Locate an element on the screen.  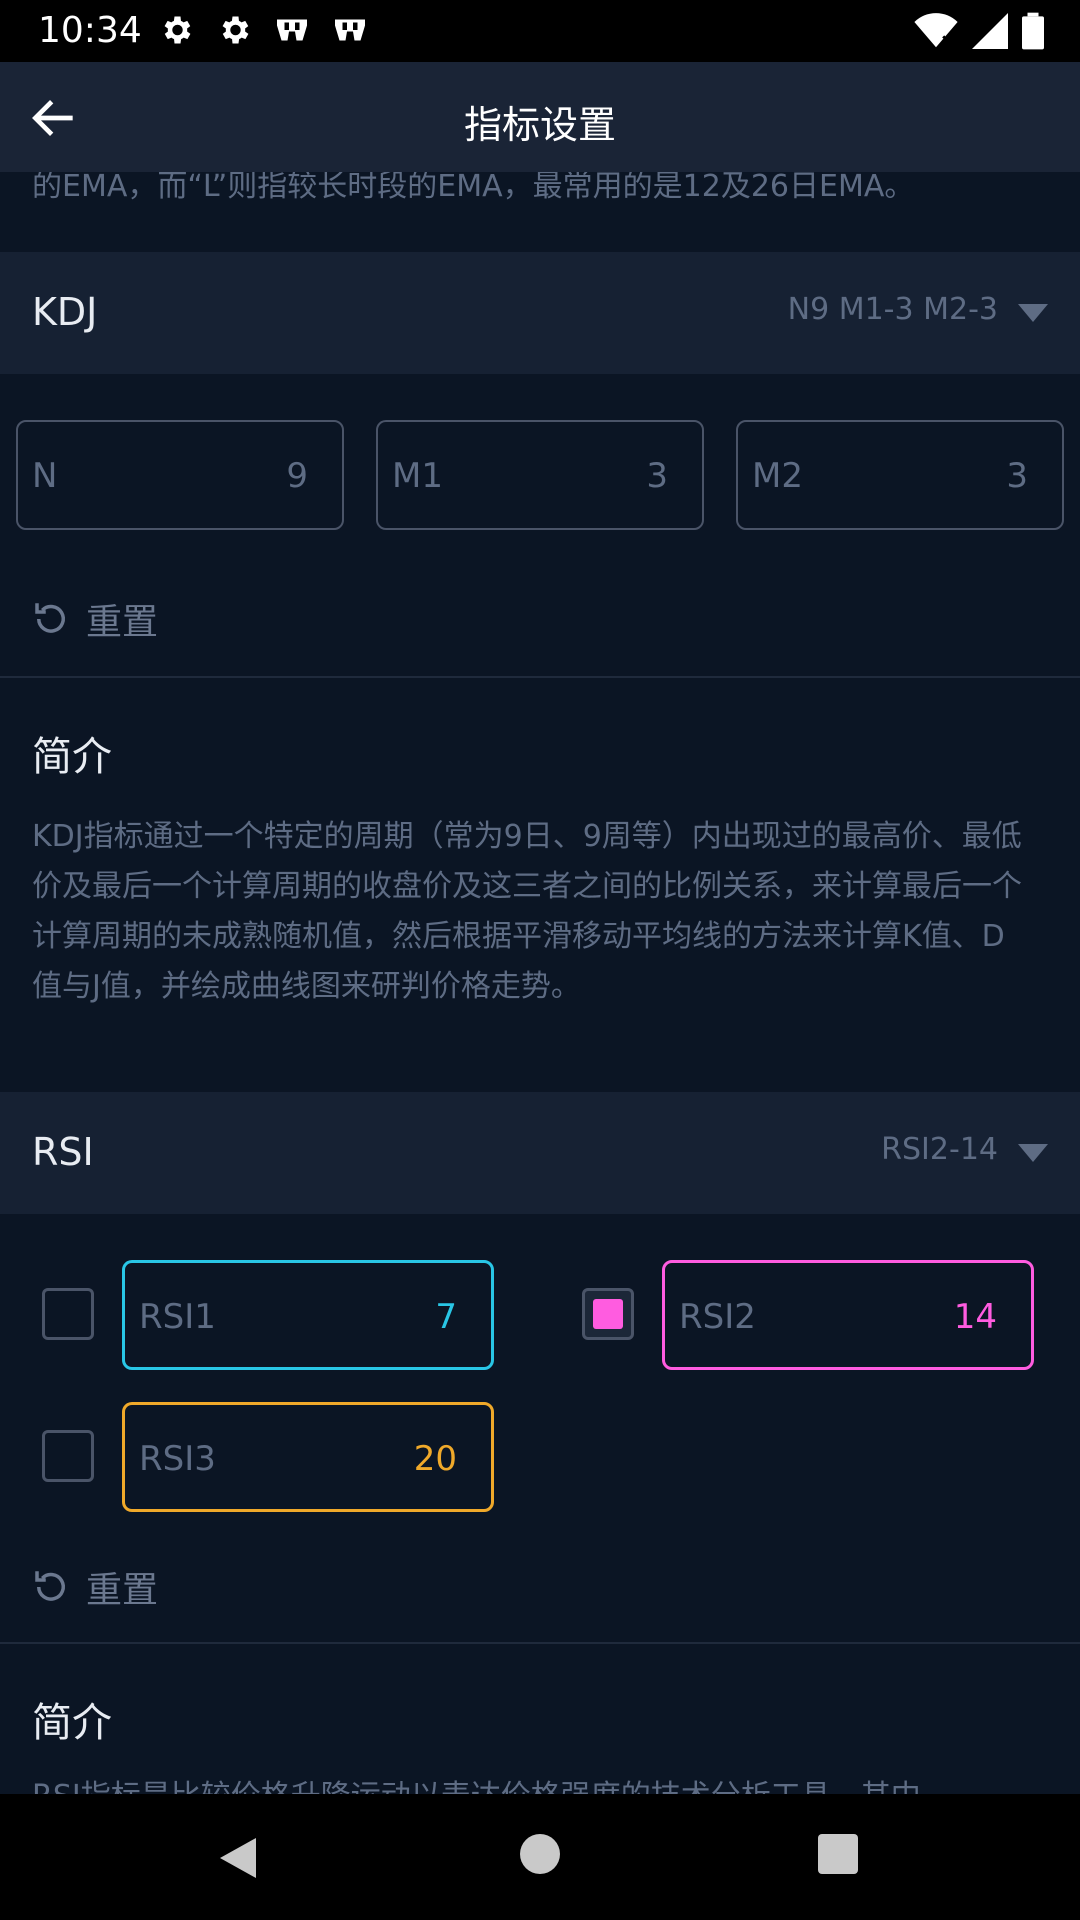
rsi-brief-title: 简介 is located at coordinates (72, 1723).